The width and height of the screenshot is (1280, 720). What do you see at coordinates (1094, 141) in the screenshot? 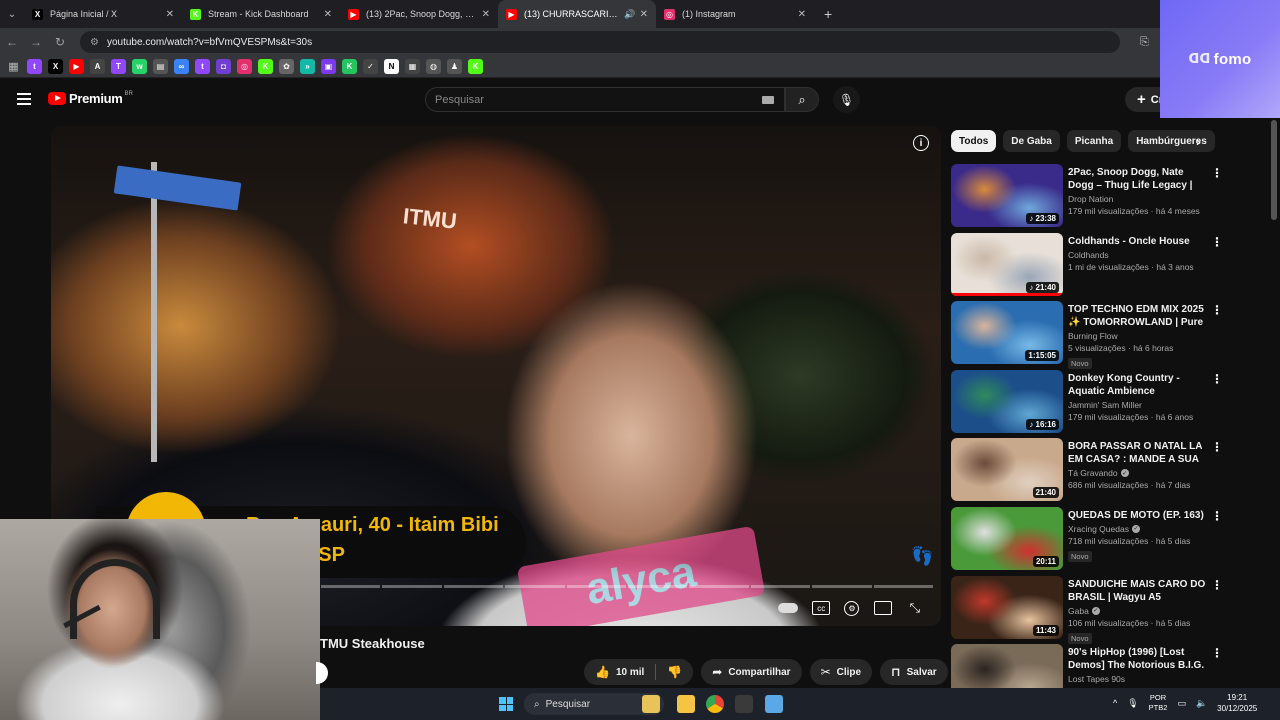
I see `filter-chip: Picanha` at bounding box center [1094, 141].